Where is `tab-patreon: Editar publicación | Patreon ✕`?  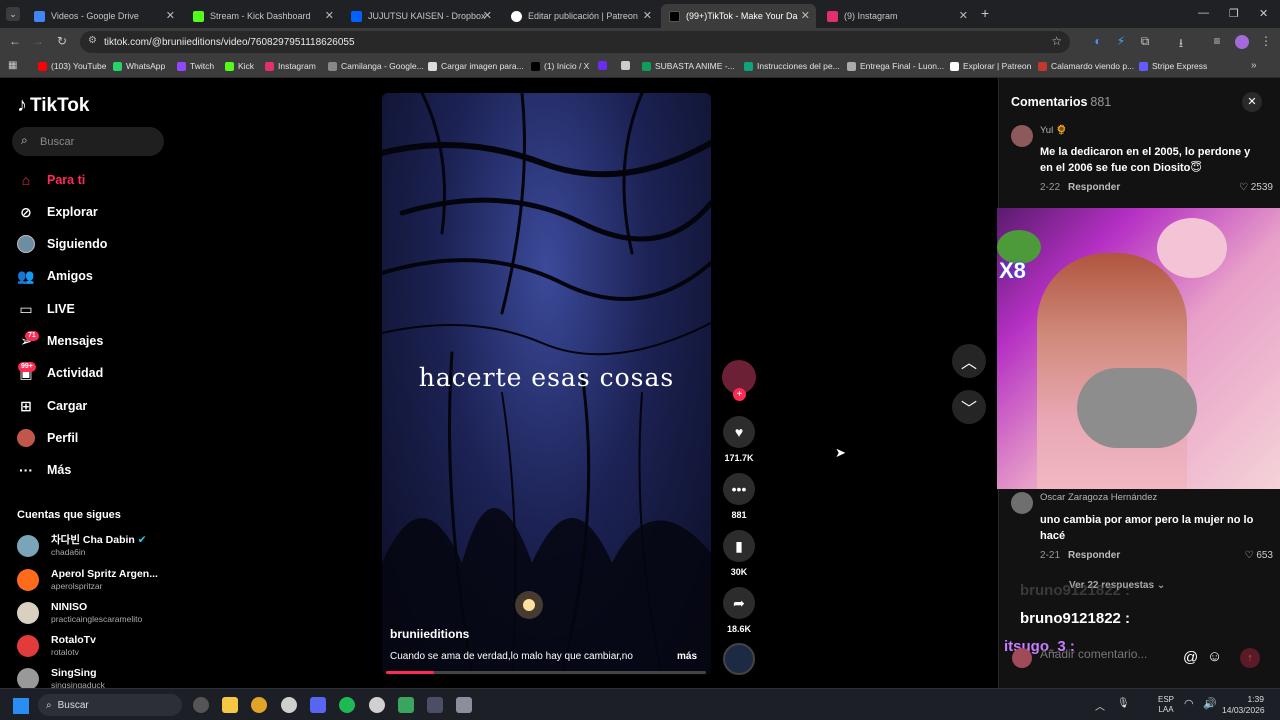
tab-patreon: Editar publicación | Patreon ✕ is located at coordinates (580, 16).